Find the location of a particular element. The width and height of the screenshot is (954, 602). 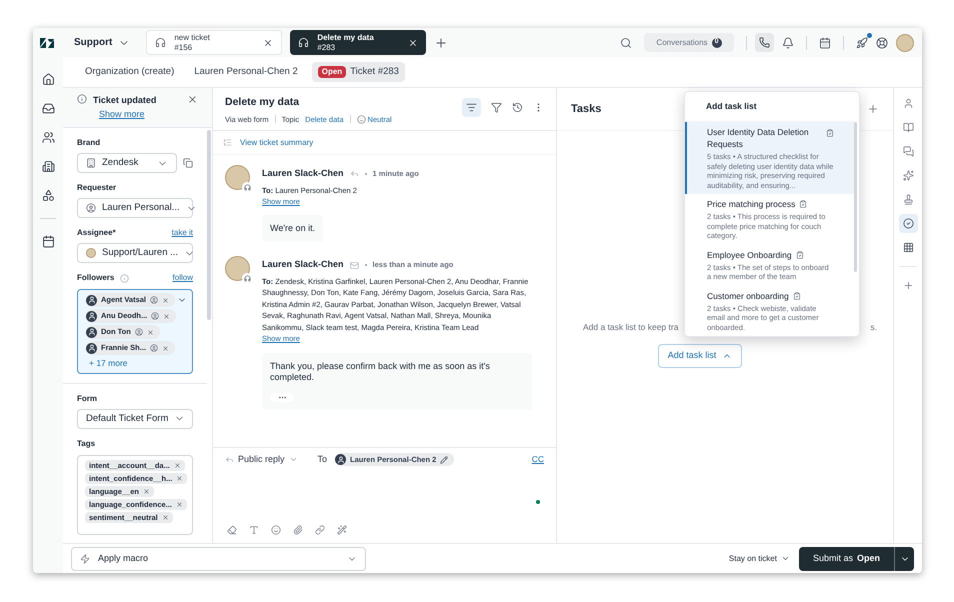

eraser-icon is located at coordinates (232, 530).